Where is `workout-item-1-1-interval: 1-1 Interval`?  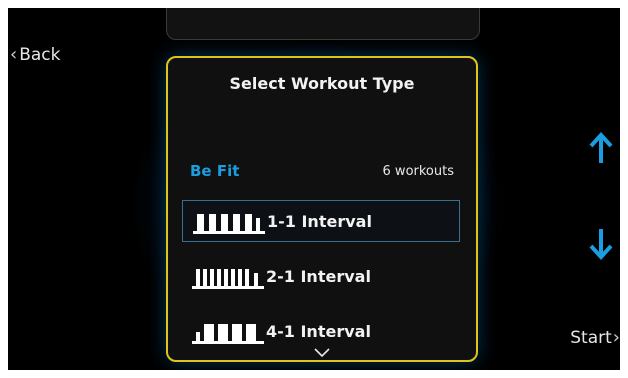 workout-item-1-1-interval: 1-1 Interval is located at coordinates (321, 221).